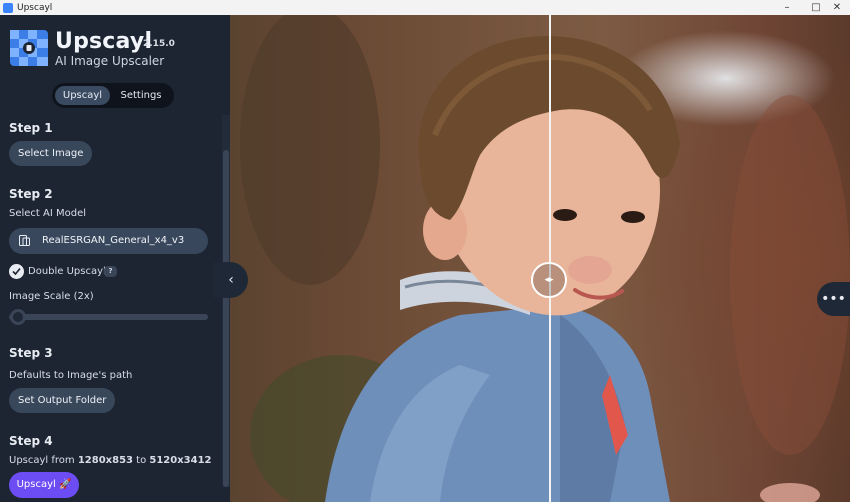  What do you see at coordinates (787, 7) in the screenshot?
I see `minimize-icon: –` at bounding box center [787, 7].